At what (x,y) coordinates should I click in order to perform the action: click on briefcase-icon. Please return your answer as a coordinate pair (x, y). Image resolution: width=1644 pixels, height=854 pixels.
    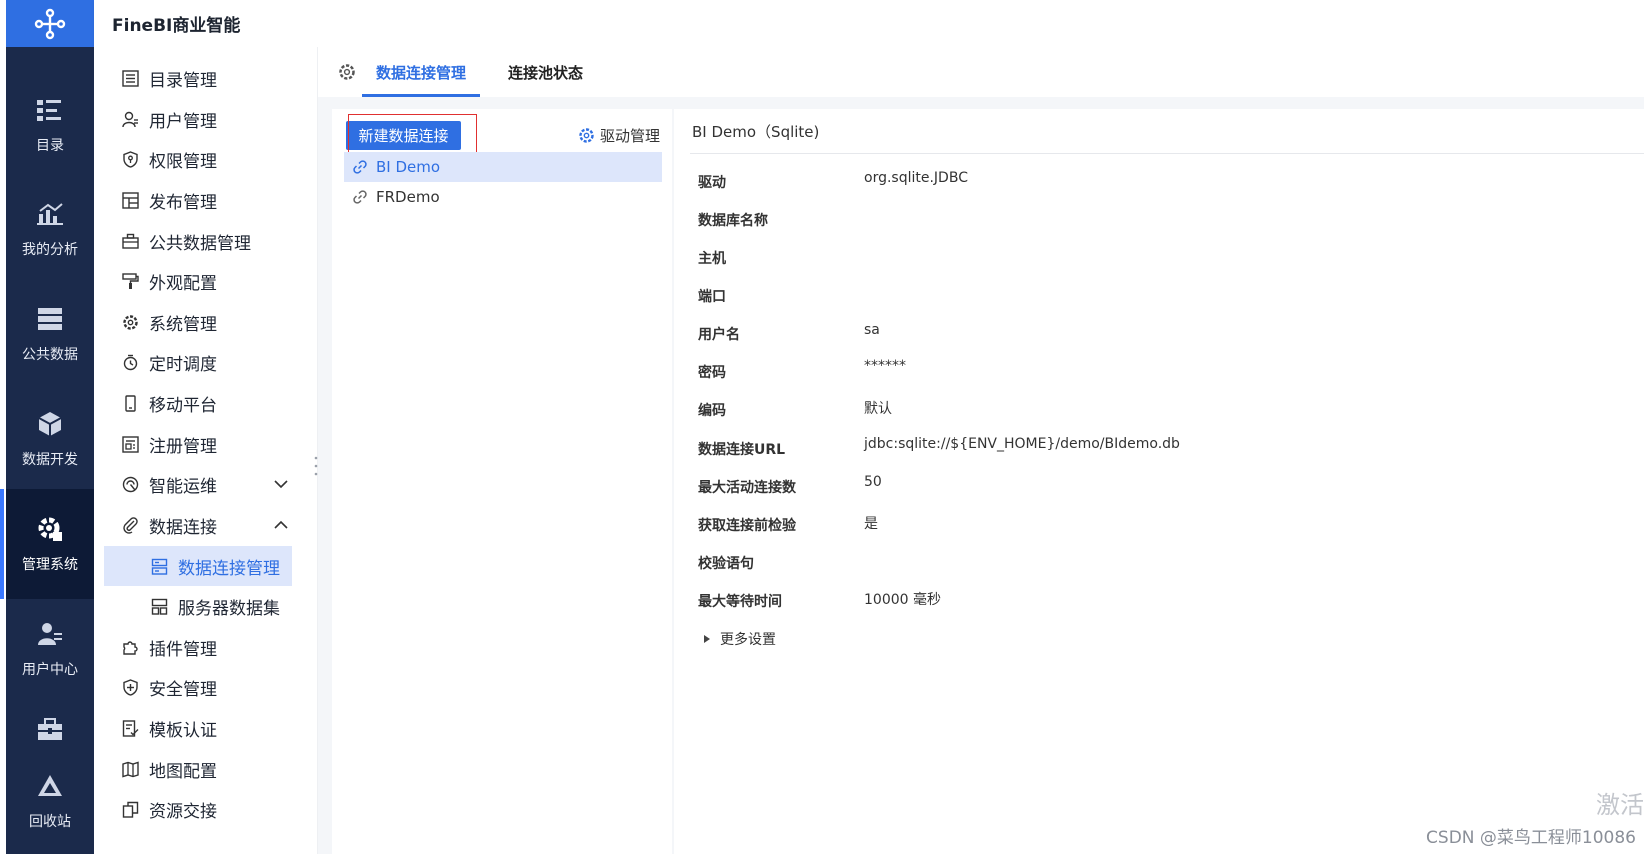
    Looking at the image, I should click on (130, 241).